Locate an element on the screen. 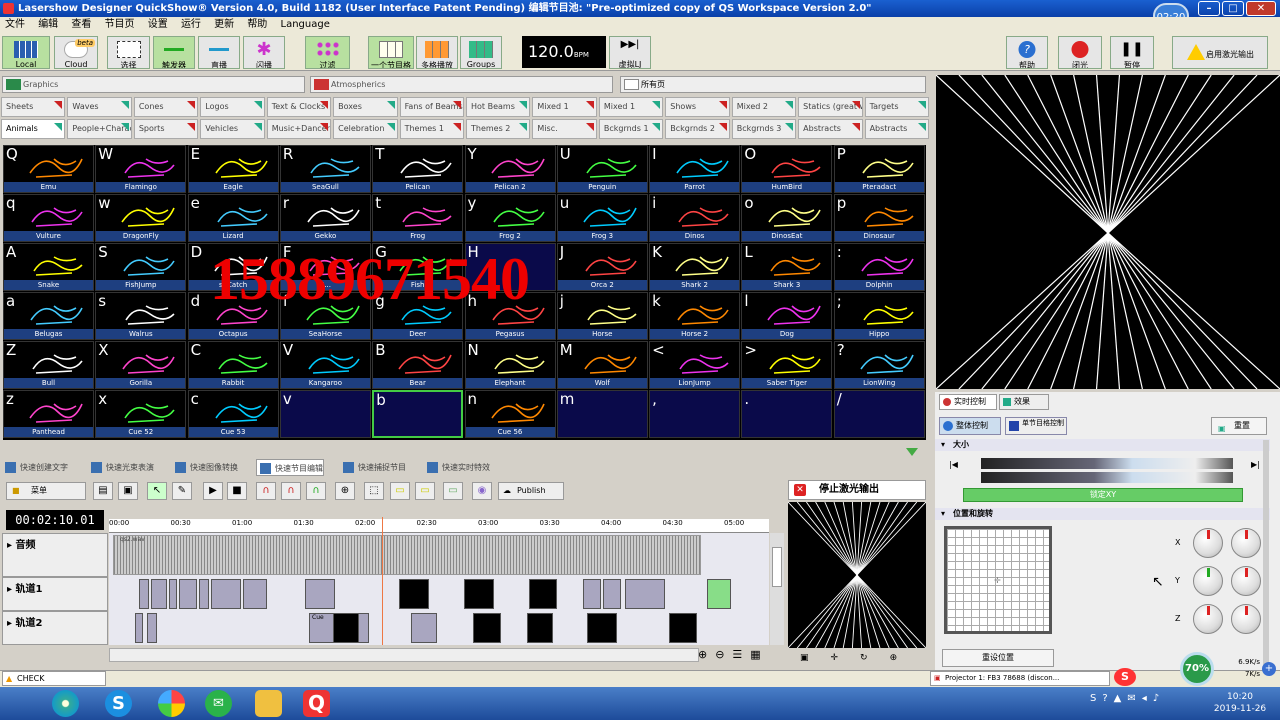  menu-run: 运行 is located at coordinates (191, 24).